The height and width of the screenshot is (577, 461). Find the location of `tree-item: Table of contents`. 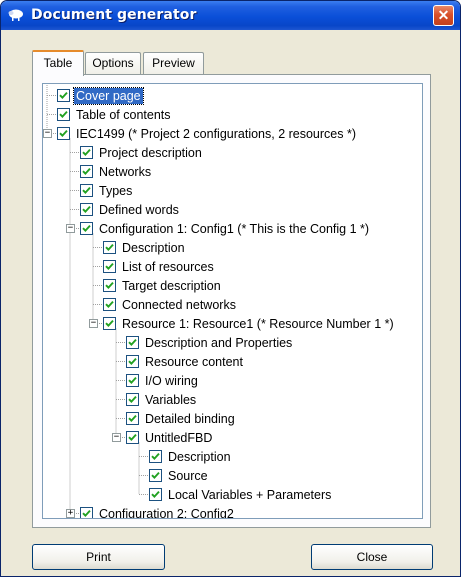

tree-item: Table of contents is located at coordinates (115, 114).